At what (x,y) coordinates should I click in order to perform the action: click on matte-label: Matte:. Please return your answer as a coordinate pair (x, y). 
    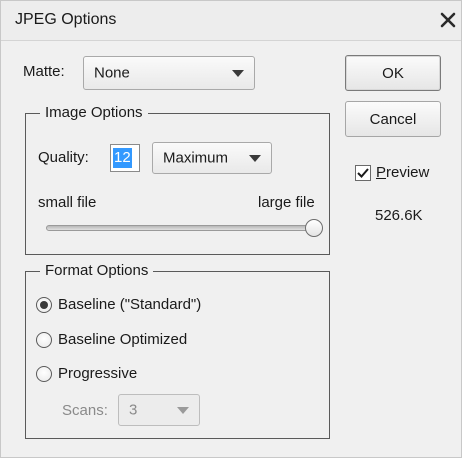
    Looking at the image, I should click on (44, 71).